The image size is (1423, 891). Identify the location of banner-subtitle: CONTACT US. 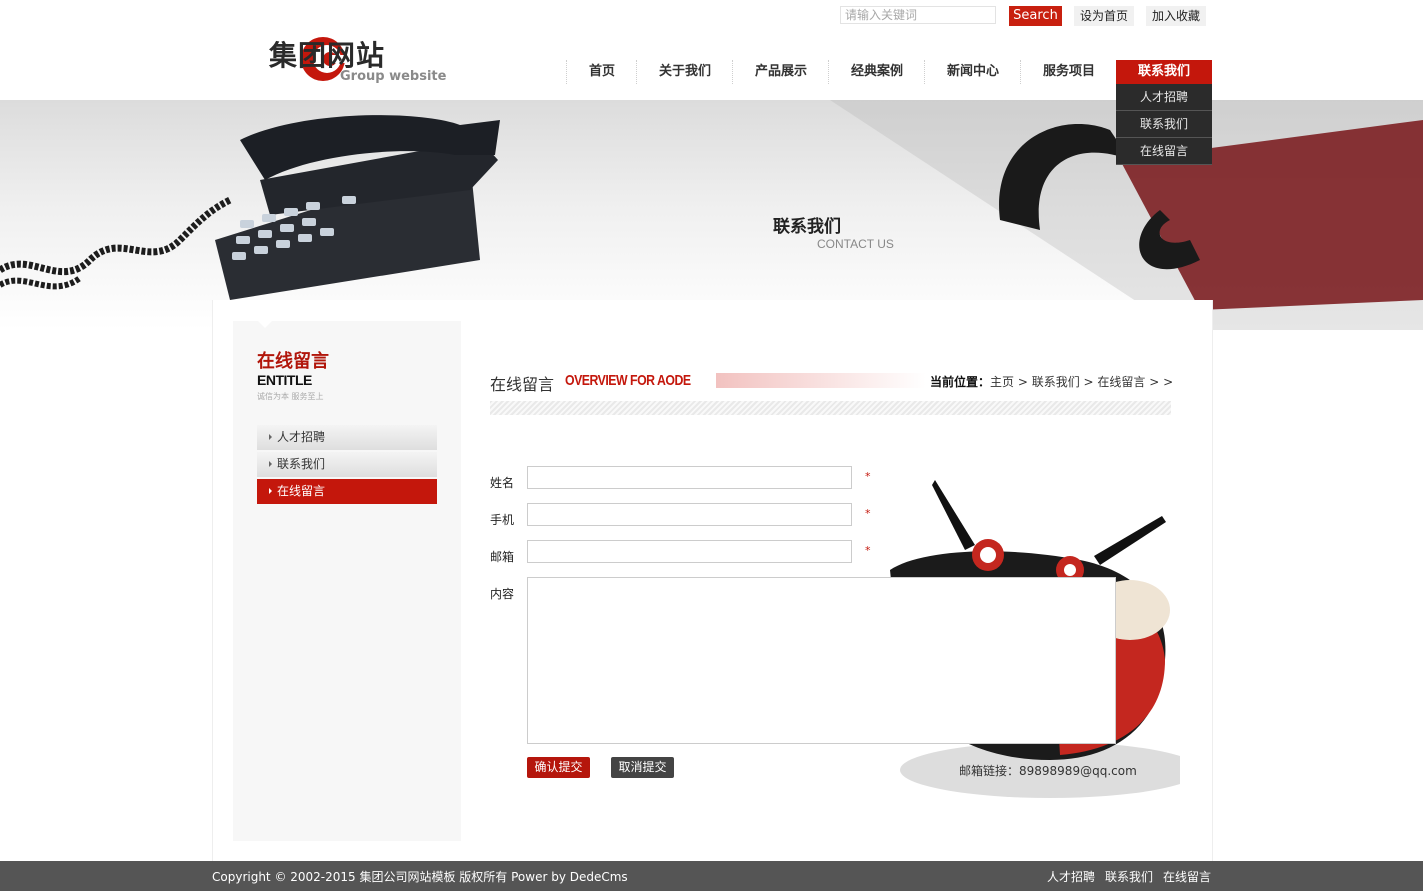
(855, 244).